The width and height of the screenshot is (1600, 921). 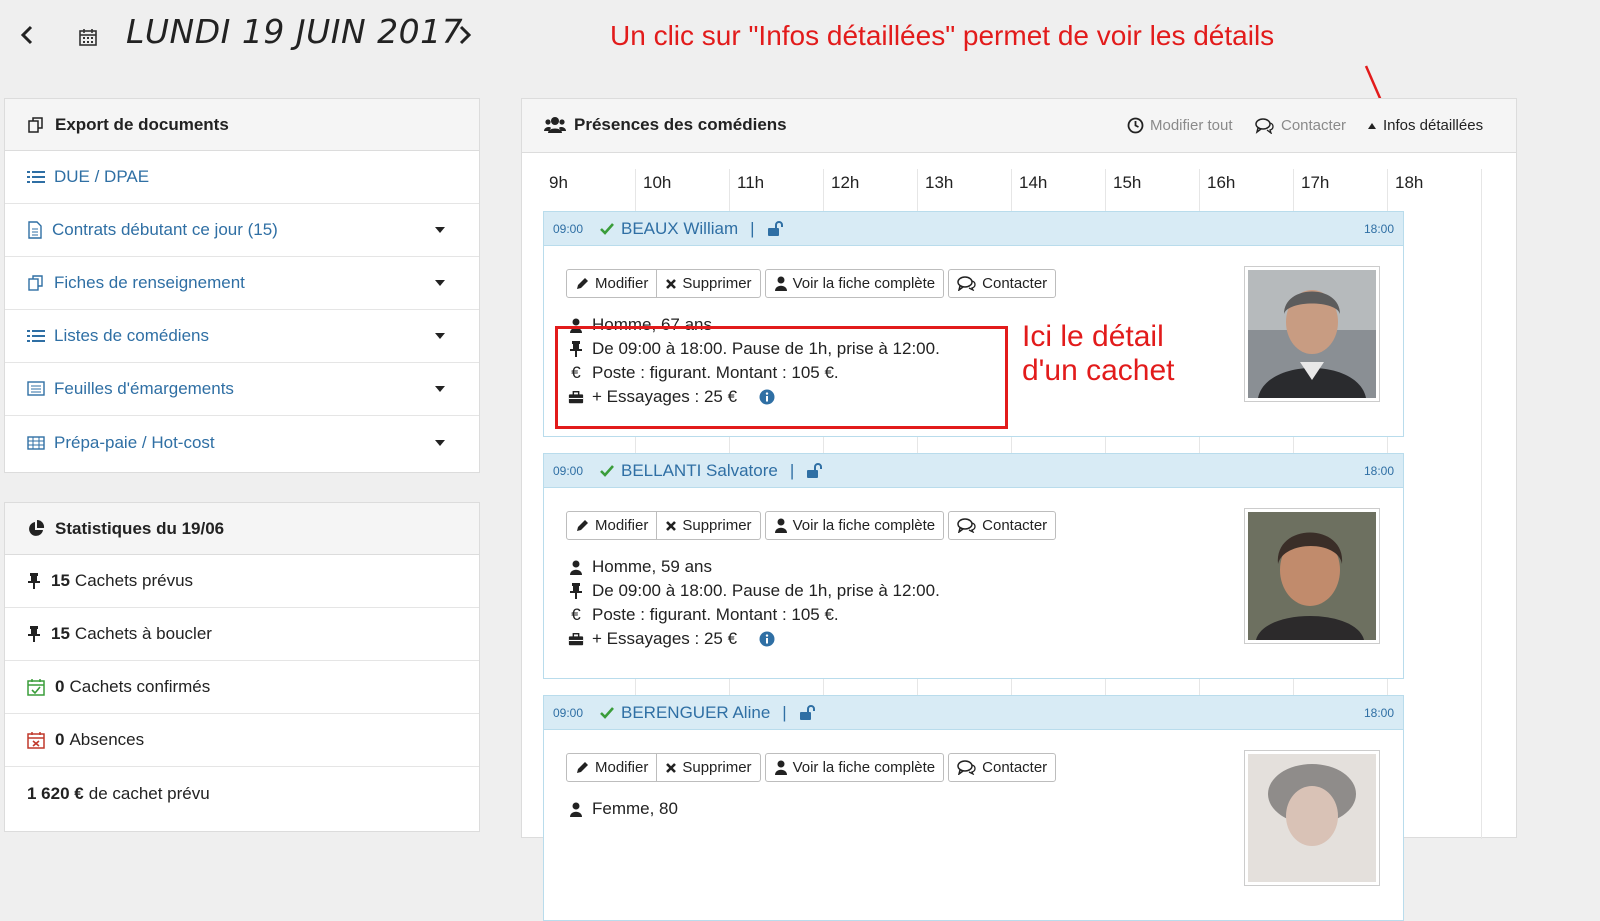 I want to click on hour-label: 14h, so click(x=1033, y=182).